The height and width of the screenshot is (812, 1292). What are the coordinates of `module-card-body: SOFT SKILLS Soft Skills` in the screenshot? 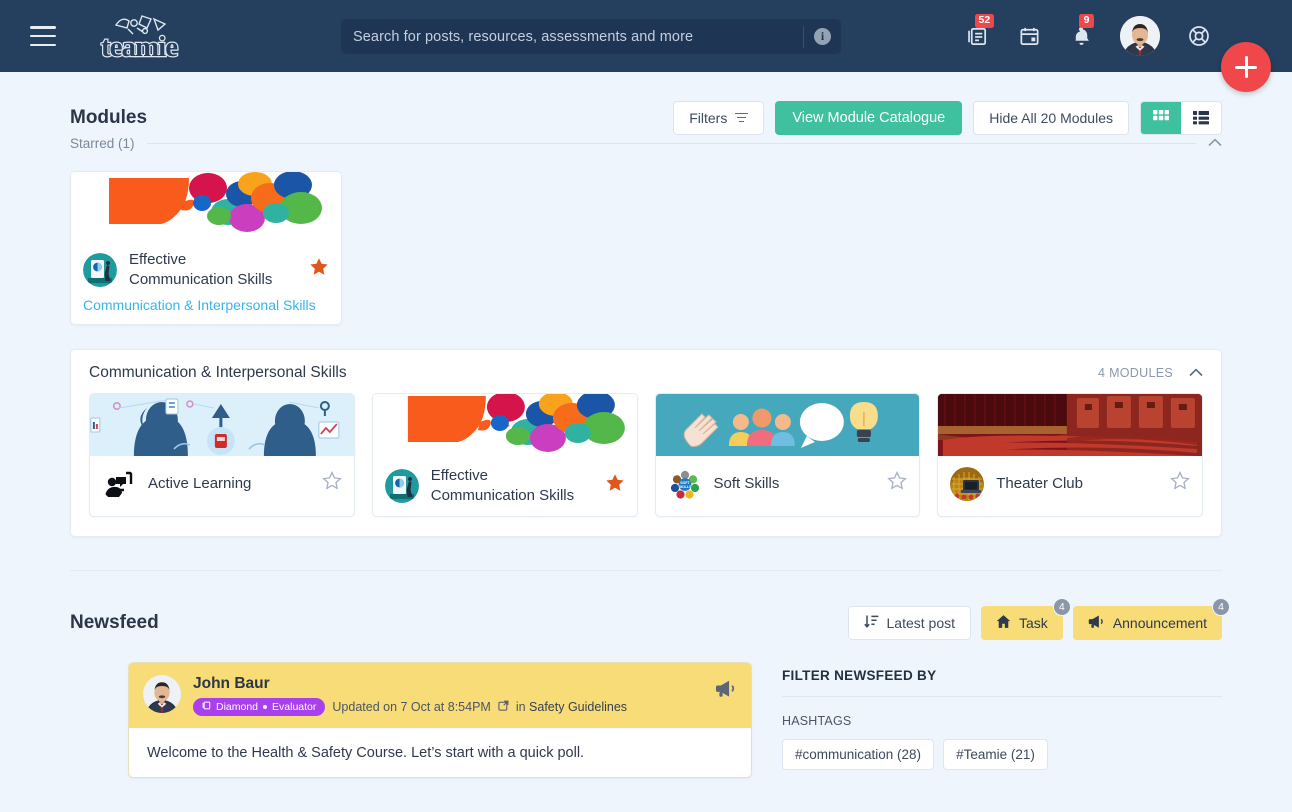 It's located at (788, 484).